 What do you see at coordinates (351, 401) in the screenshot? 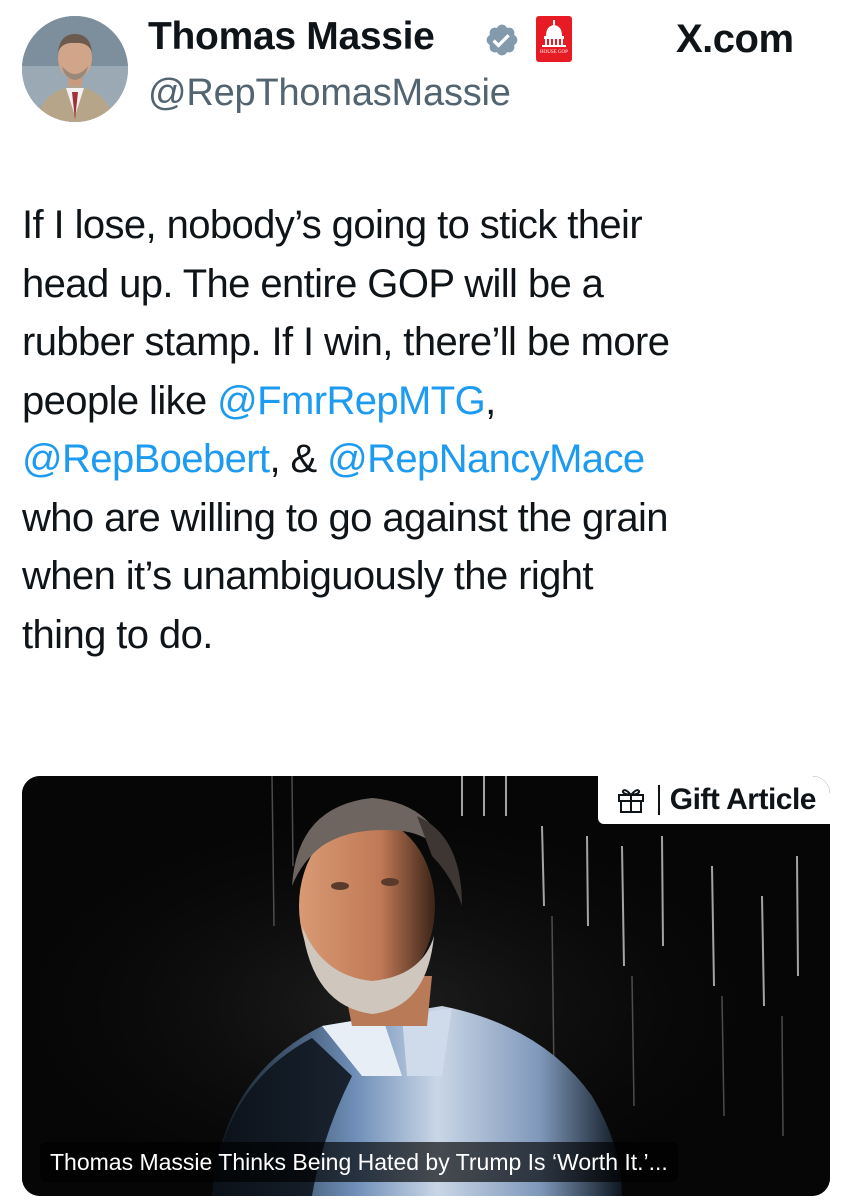
I see `mention-fmrrepmtg: @FmrRepMTG` at bounding box center [351, 401].